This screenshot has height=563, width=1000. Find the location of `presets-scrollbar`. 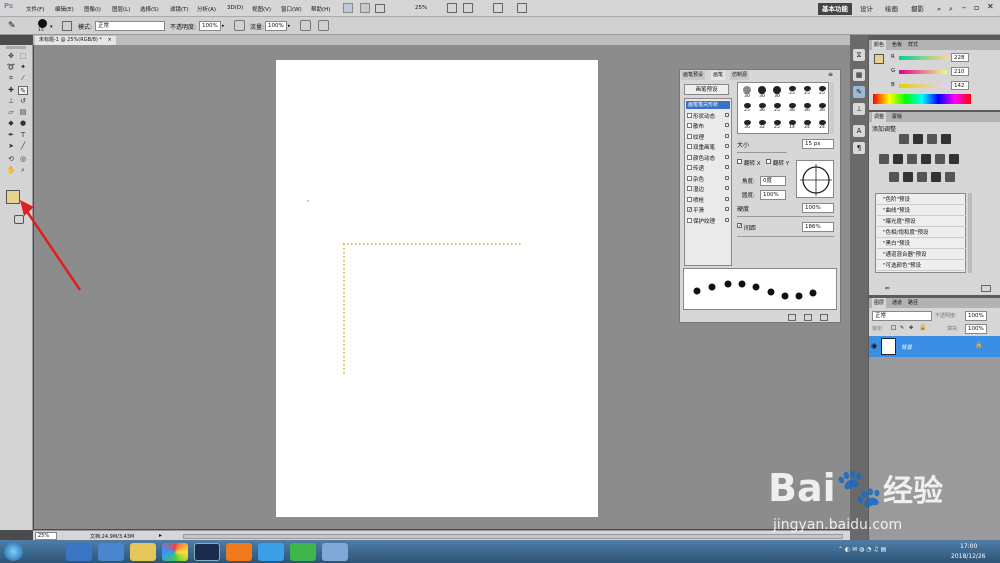

presets-scrollbar is located at coordinates (970, 233).